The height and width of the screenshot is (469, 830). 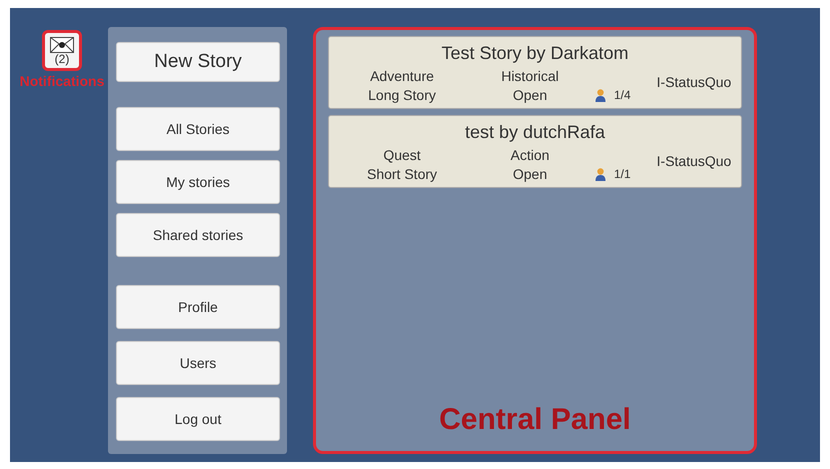 What do you see at coordinates (62, 81) in the screenshot?
I see `notifications-annotation: Notifications` at bounding box center [62, 81].